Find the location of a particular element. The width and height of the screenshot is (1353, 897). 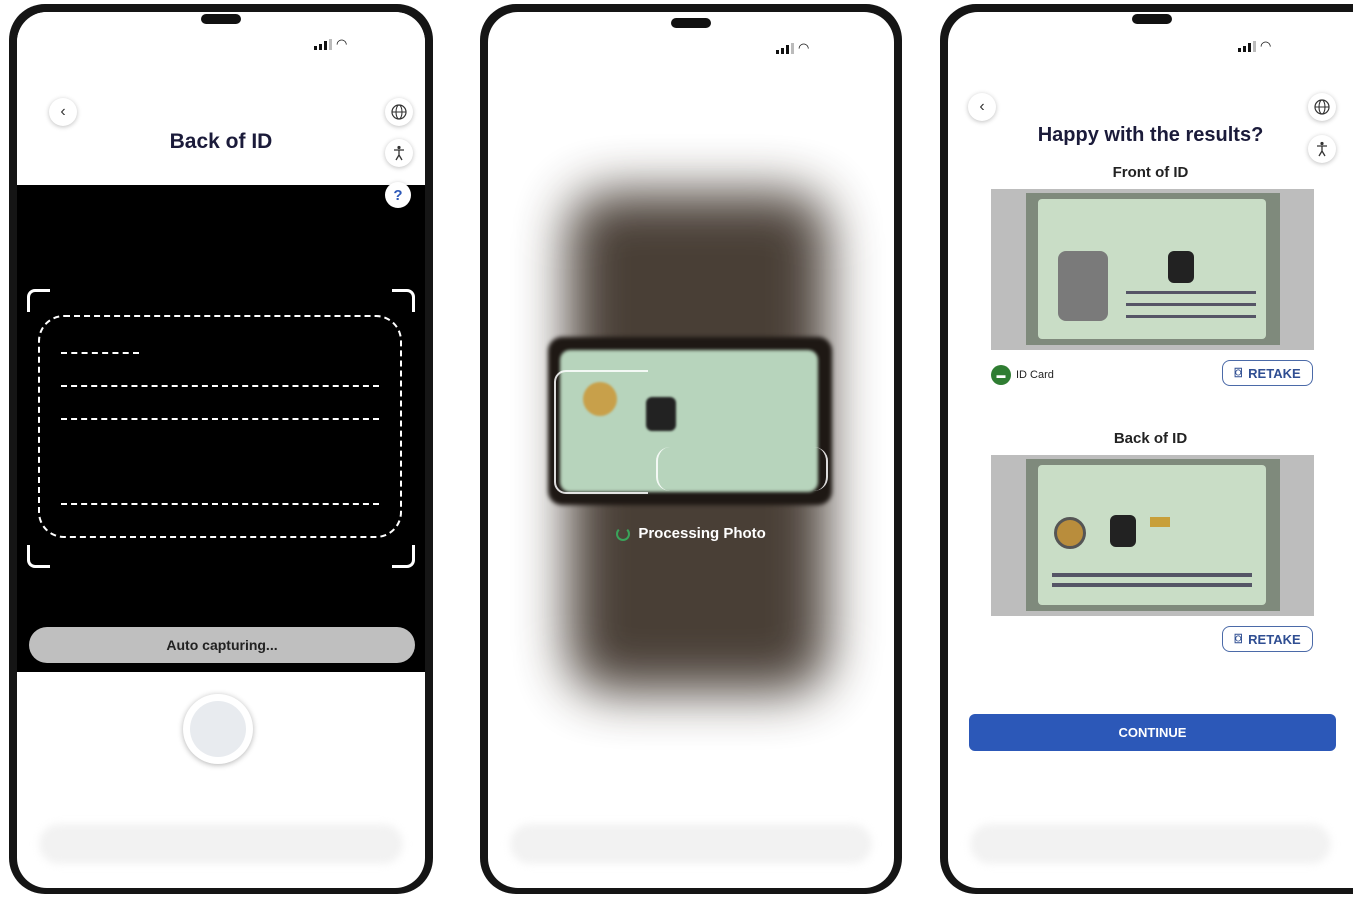

flag-icon: ▬ is located at coordinates (1001, 375).